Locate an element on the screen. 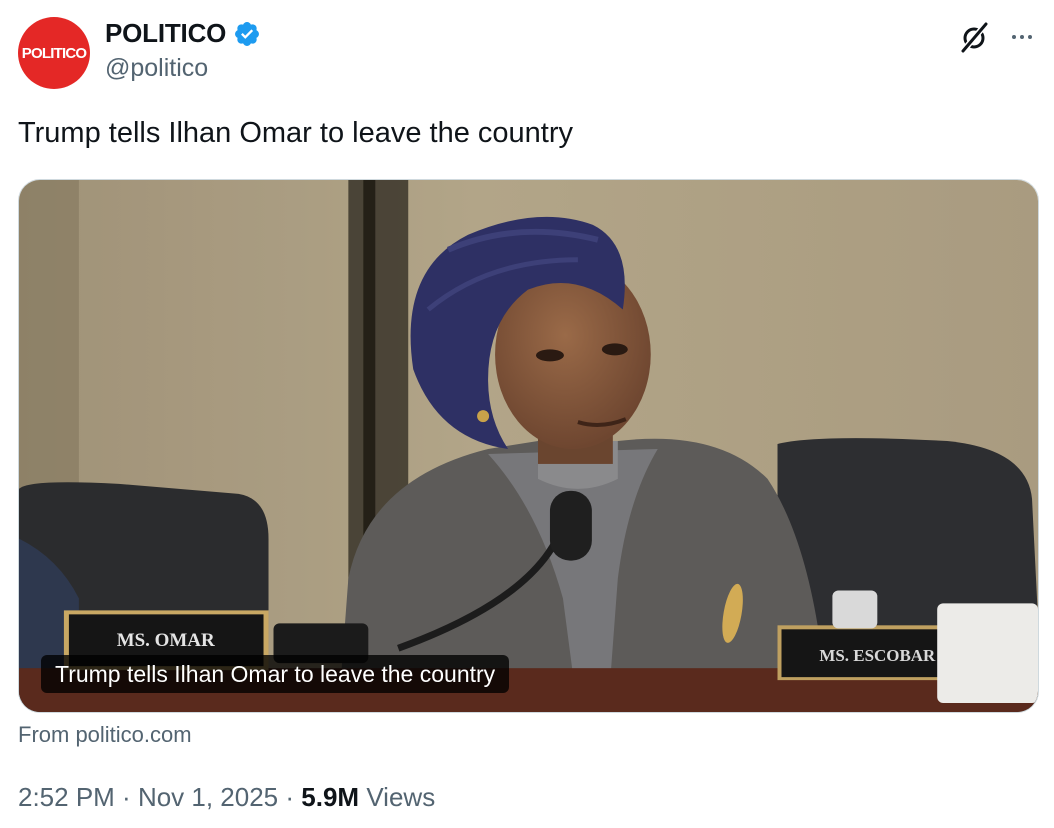 This screenshot has width=1054, height=828. nameplate-right: MS. ESCOBAR is located at coordinates (877, 655).